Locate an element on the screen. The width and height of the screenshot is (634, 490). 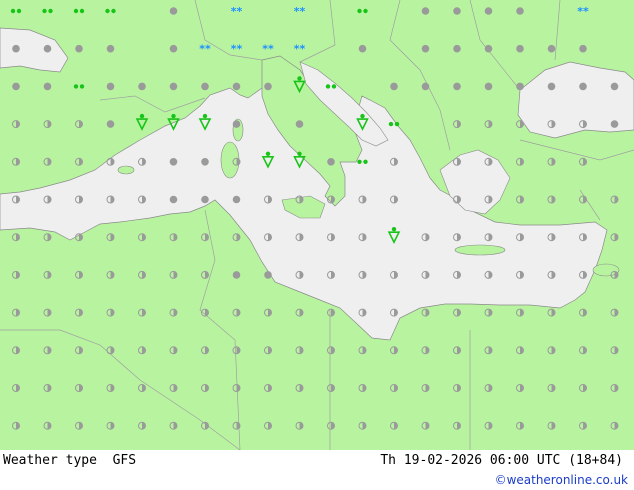
credit-link: ©weatheronline.co.uk is located at coordinates (561, 480).